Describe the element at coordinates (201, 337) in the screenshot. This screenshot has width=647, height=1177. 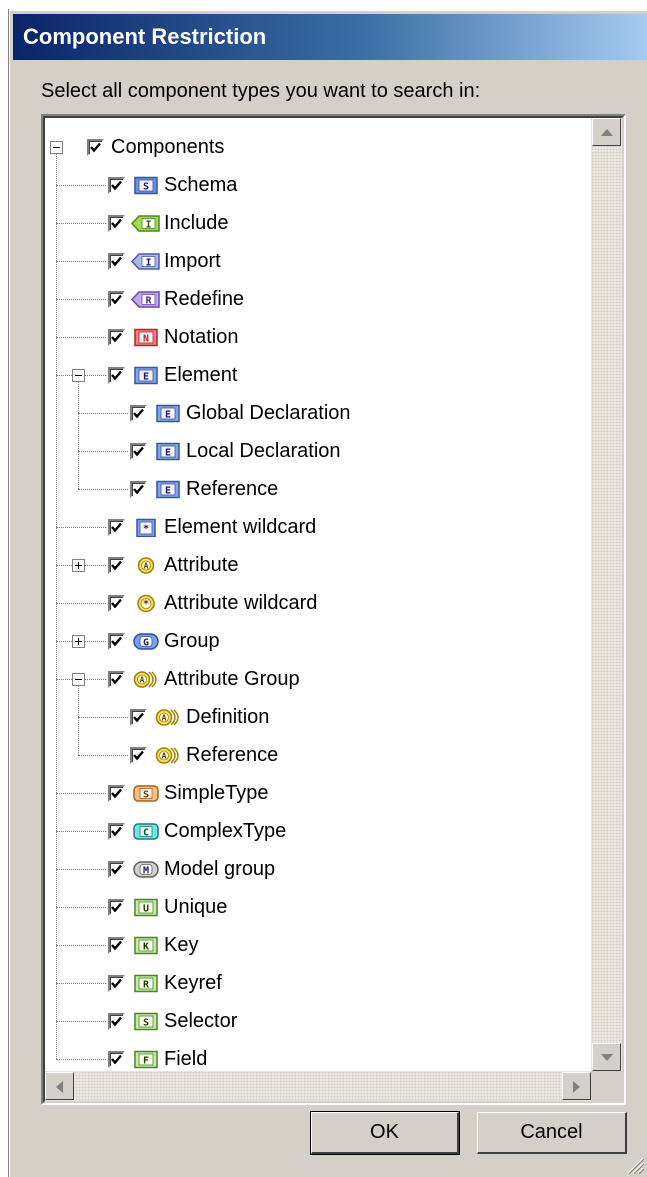
I see `tree-item-label: Notation` at that location.